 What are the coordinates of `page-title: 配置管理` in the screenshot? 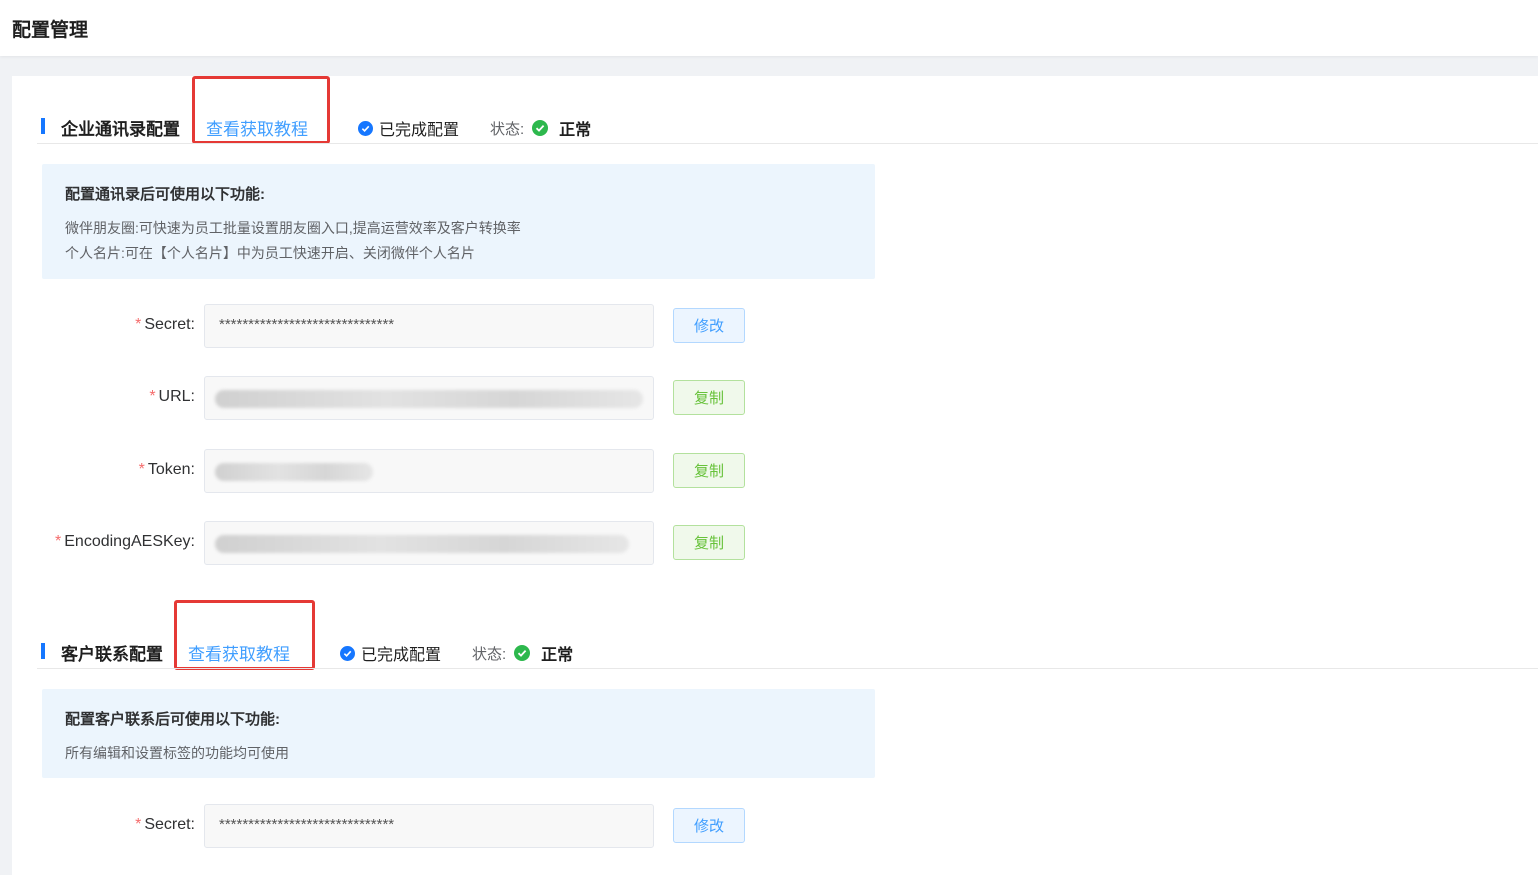 It's located at (50, 30).